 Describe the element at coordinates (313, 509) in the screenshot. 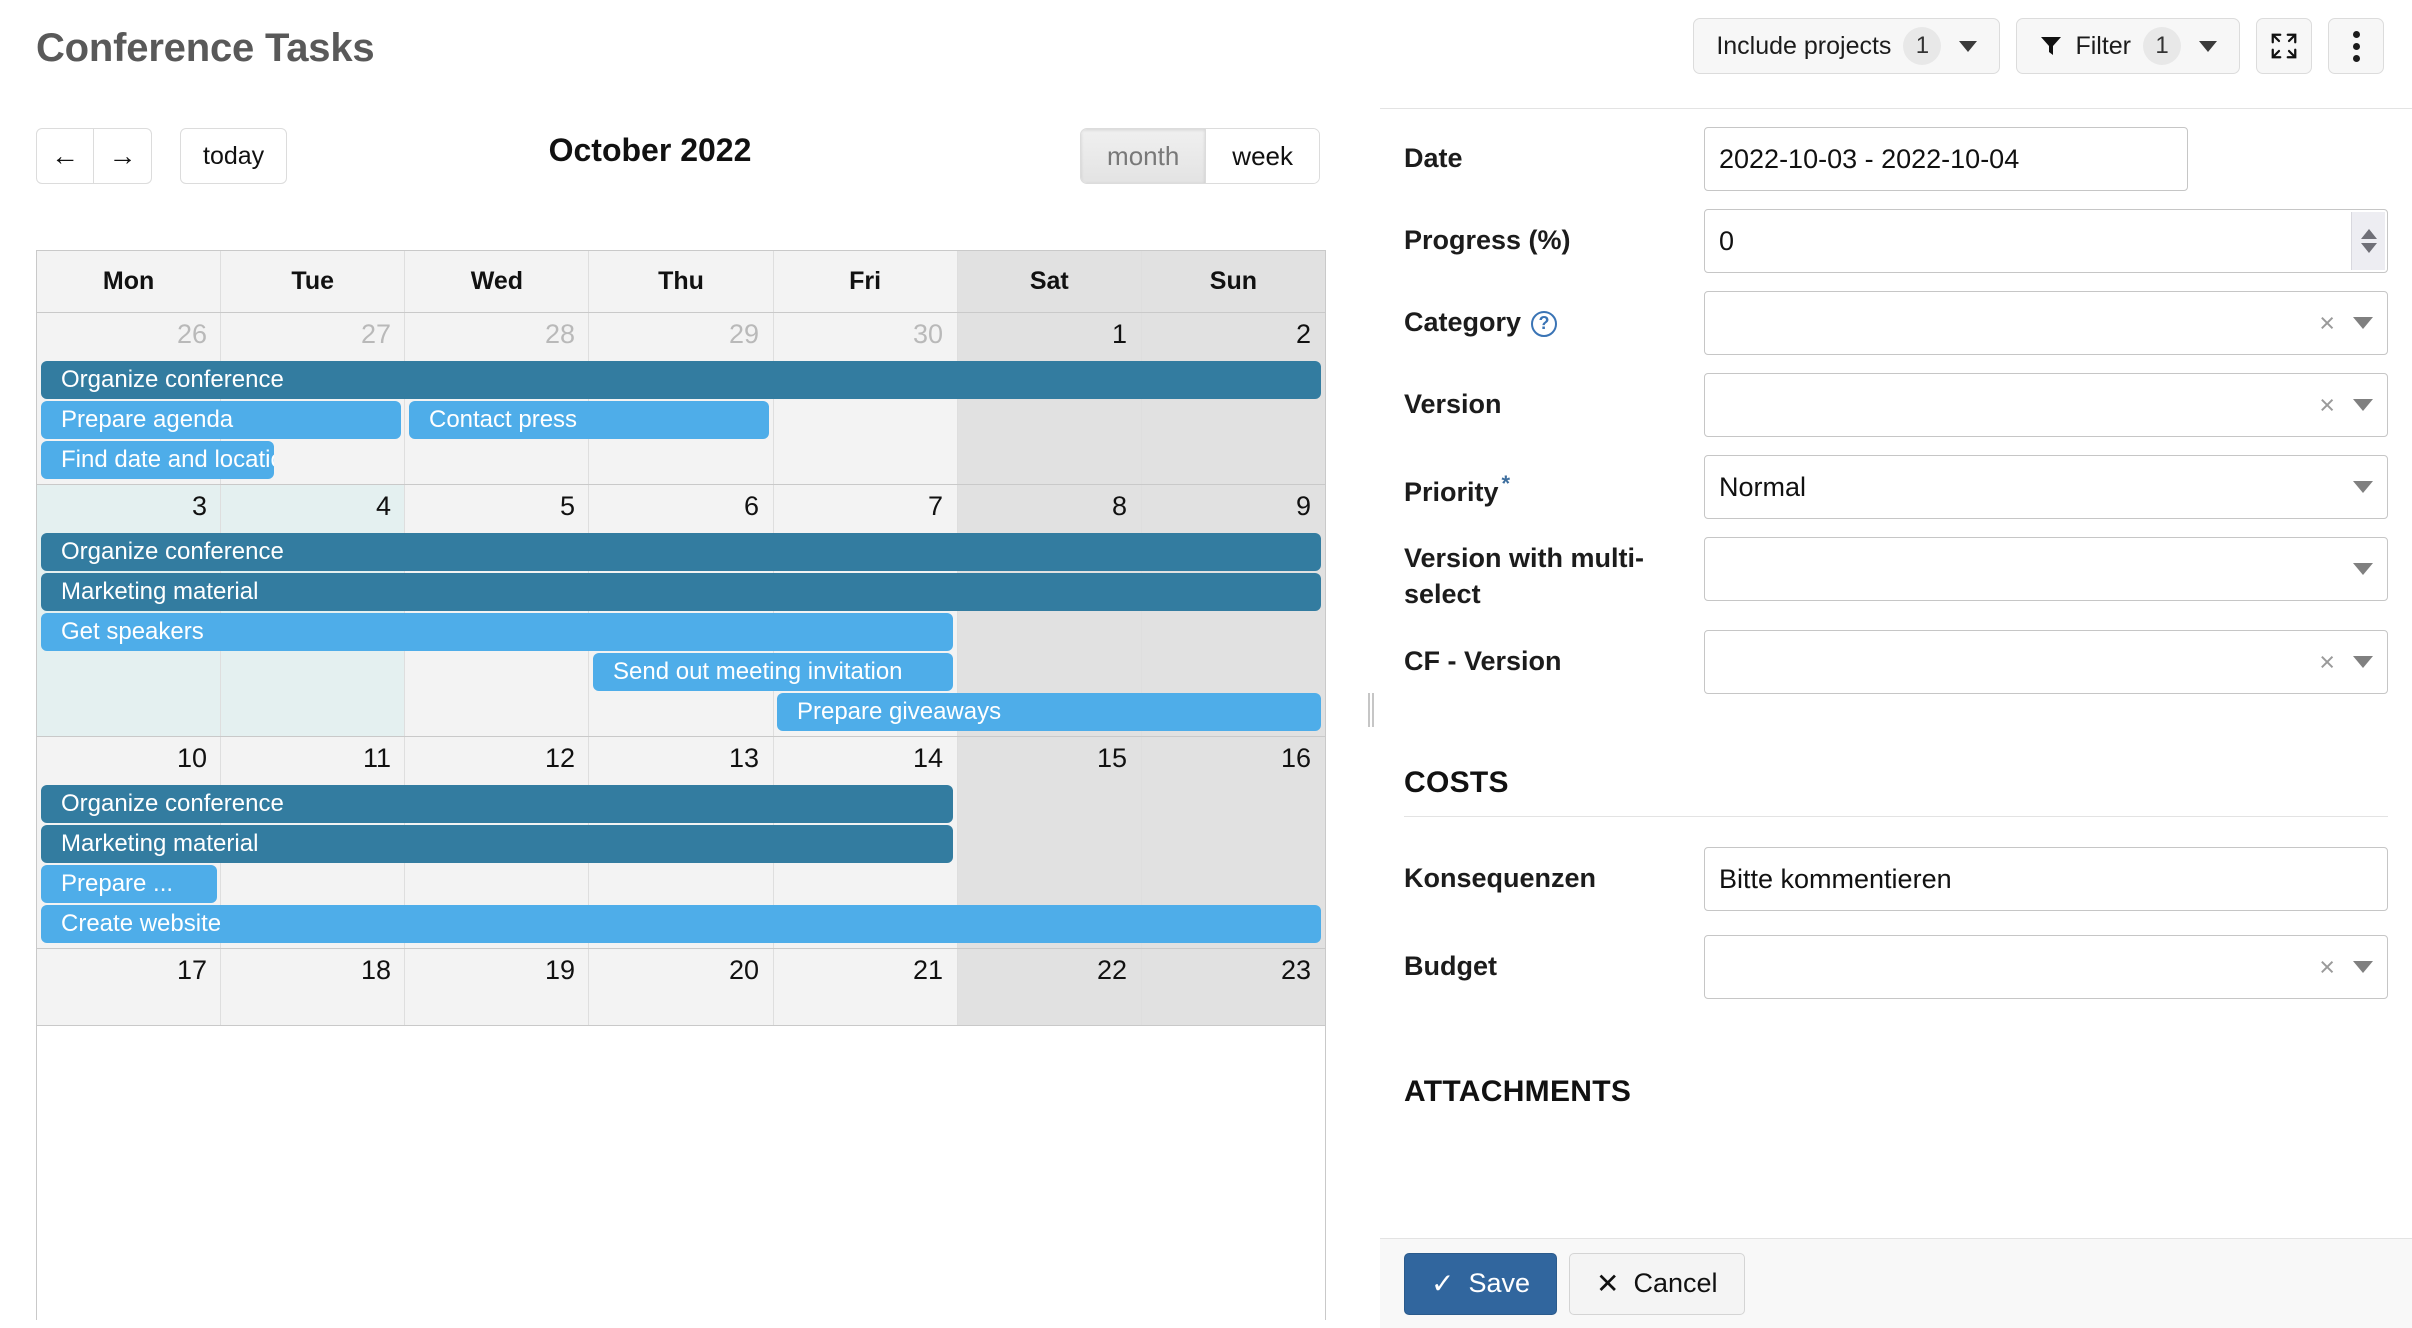

I see `day-number: 4` at that location.